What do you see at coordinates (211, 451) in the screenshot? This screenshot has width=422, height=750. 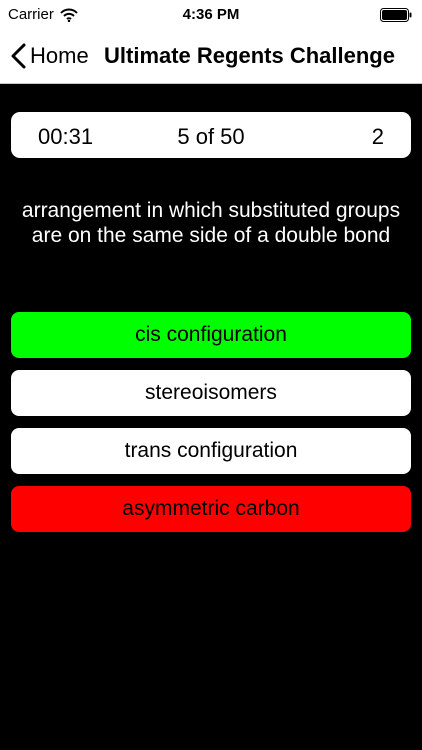 I see `answer-button-3: trans configuration` at bounding box center [211, 451].